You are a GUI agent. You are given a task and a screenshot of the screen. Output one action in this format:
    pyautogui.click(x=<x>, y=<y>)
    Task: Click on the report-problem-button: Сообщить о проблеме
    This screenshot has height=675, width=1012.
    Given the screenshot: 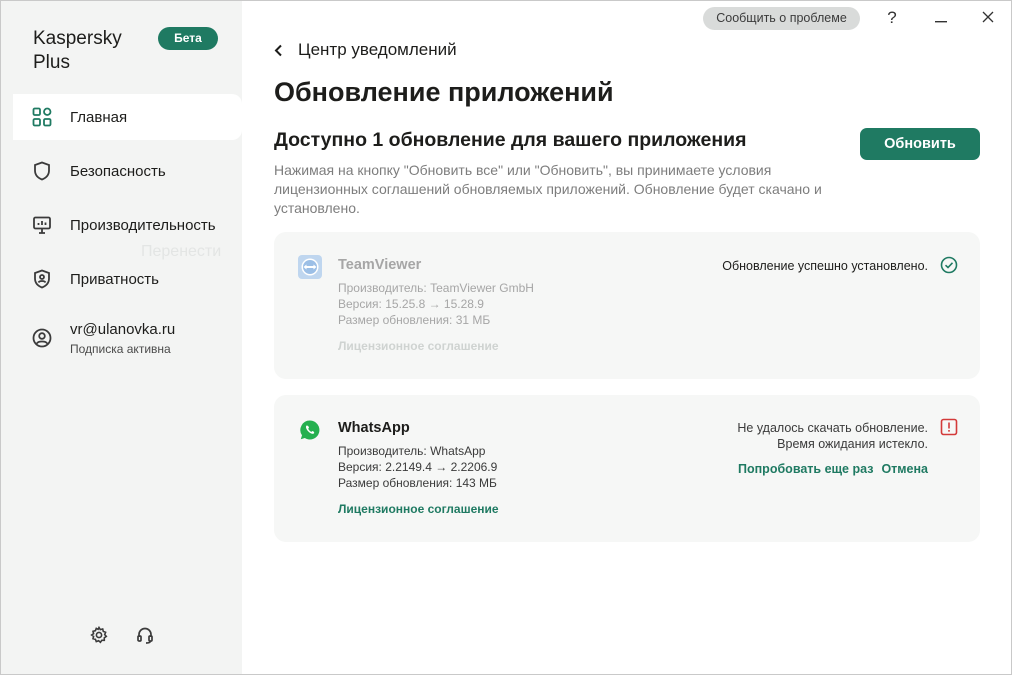 What is the action you would take?
    pyautogui.click(x=781, y=18)
    